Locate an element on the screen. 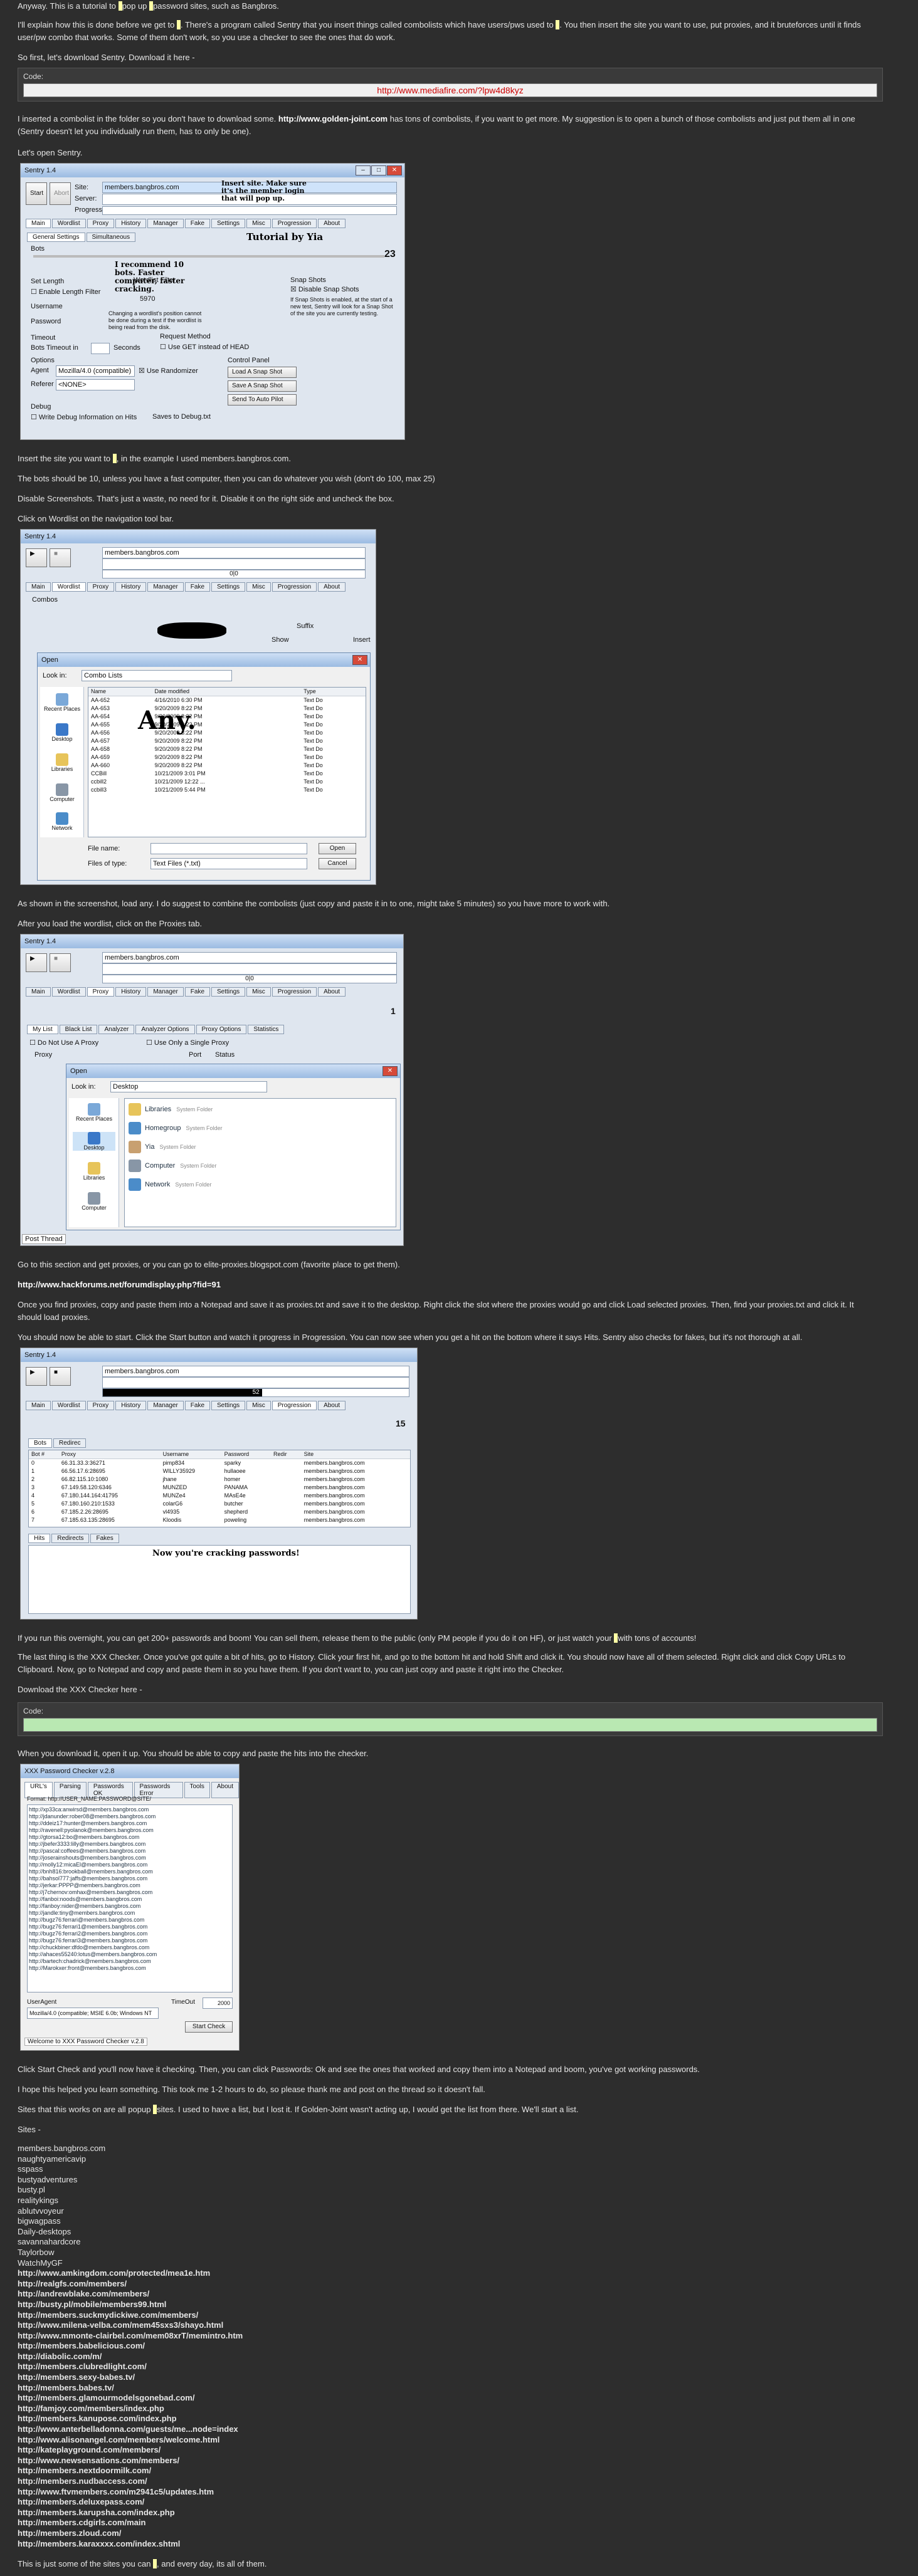 The image size is (918, 2576). file-row: AA-659 9/20/2009 8:22 PM Text Do is located at coordinates (227, 757).